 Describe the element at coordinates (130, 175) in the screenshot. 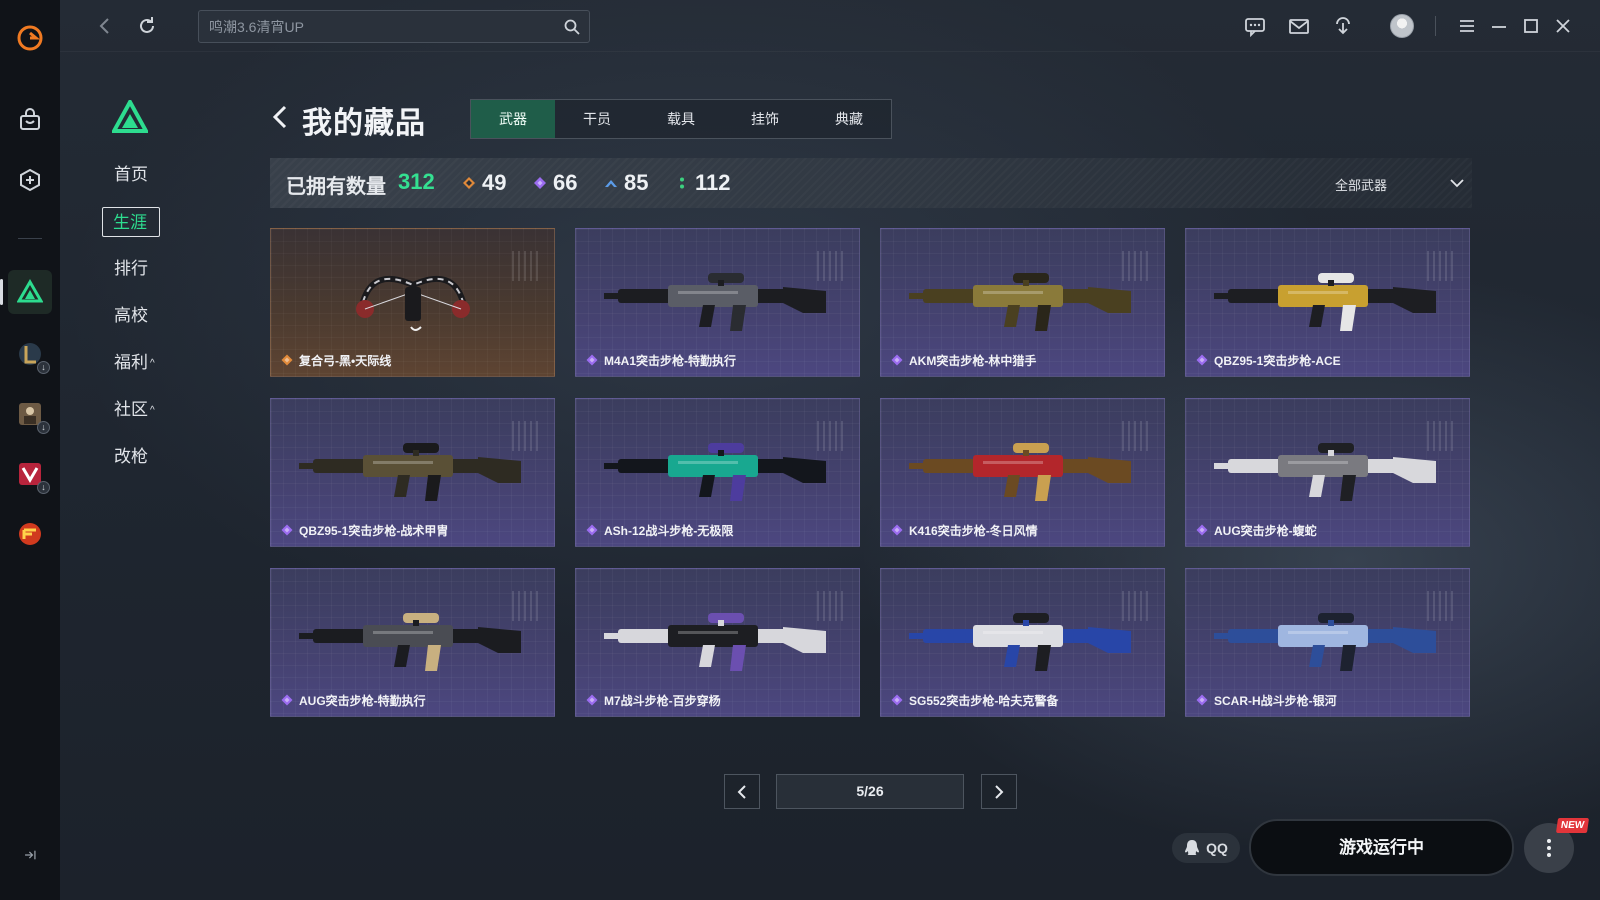

I see `nav-item-home: 首页` at that location.